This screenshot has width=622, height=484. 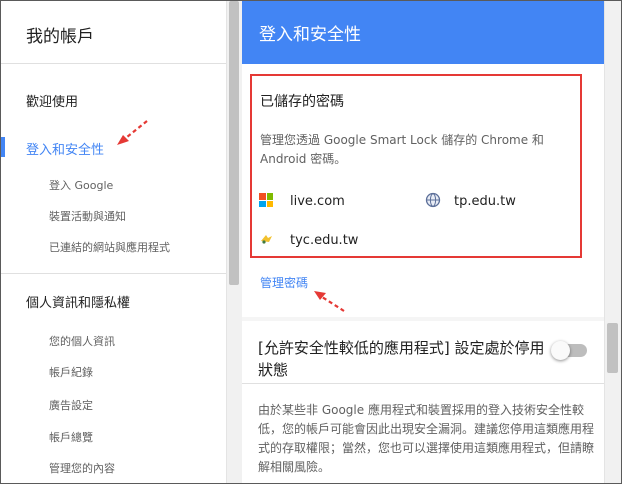 I want to click on sidebar-title: 我的帳戶, so click(x=60, y=37).